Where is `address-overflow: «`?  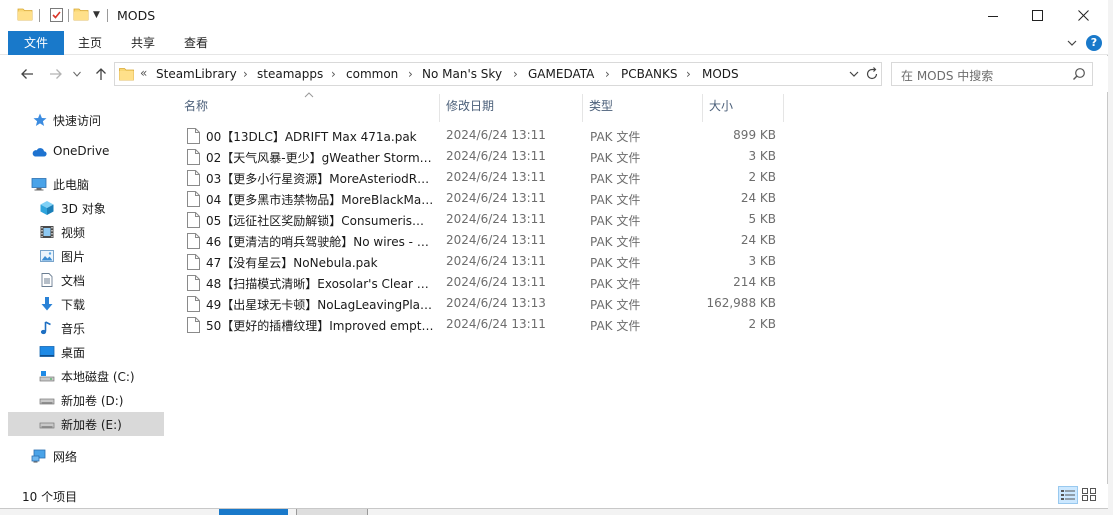 address-overflow: « is located at coordinates (143, 73).